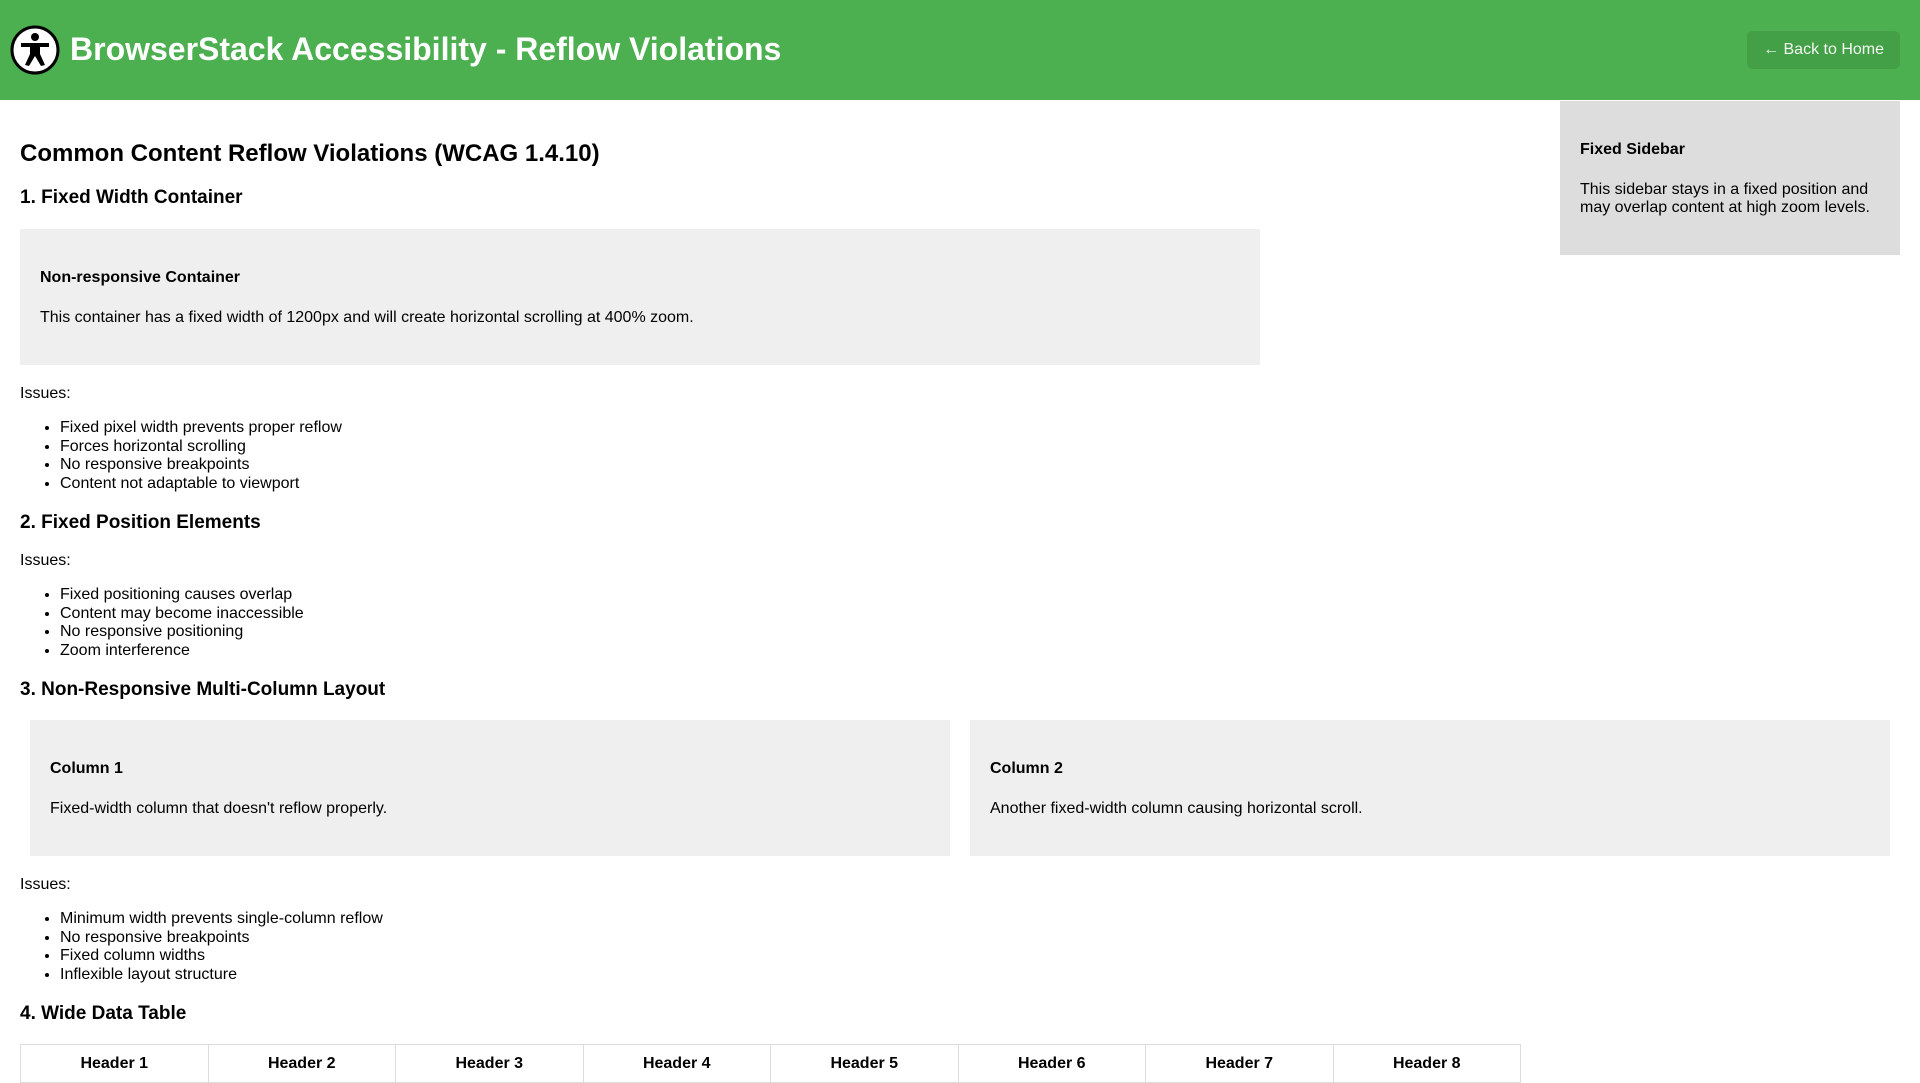 This screenshot has height=1083, width=1920. What do you see at coordinates (131, 197) in the screenshot?
I see `section-title-fixed-width: 1. Fixed Width Container` at bounding box center [131, 197].